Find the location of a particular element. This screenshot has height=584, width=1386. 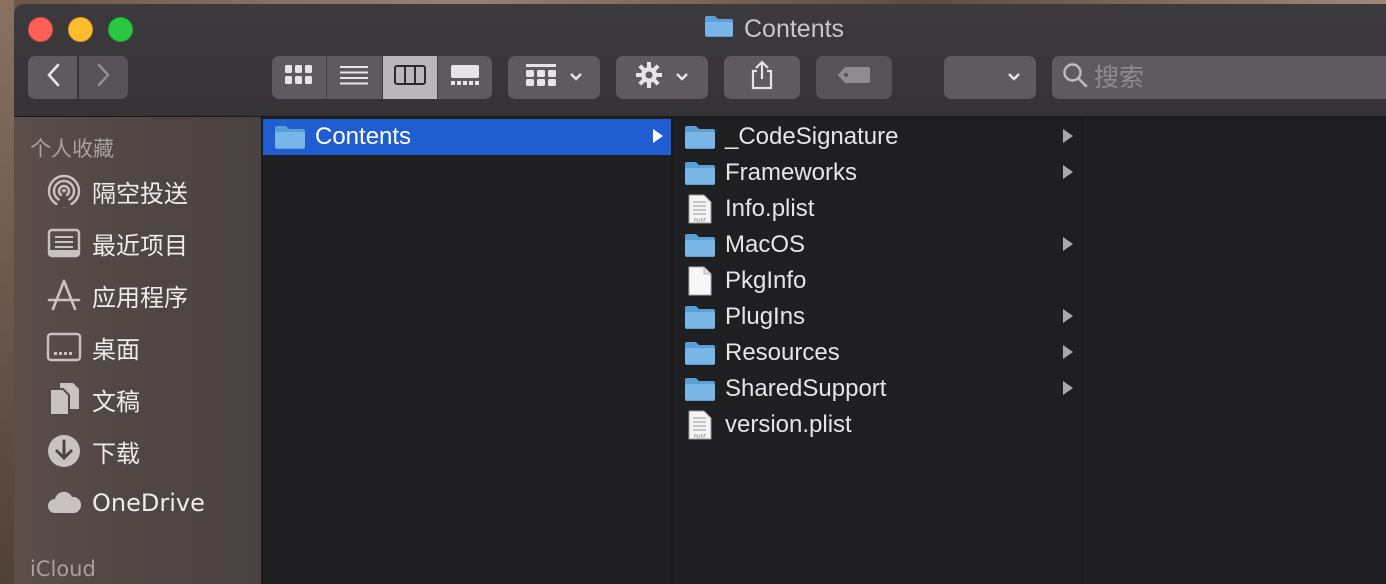

icloud-header: iCloud is located at coordinates (63, 569).